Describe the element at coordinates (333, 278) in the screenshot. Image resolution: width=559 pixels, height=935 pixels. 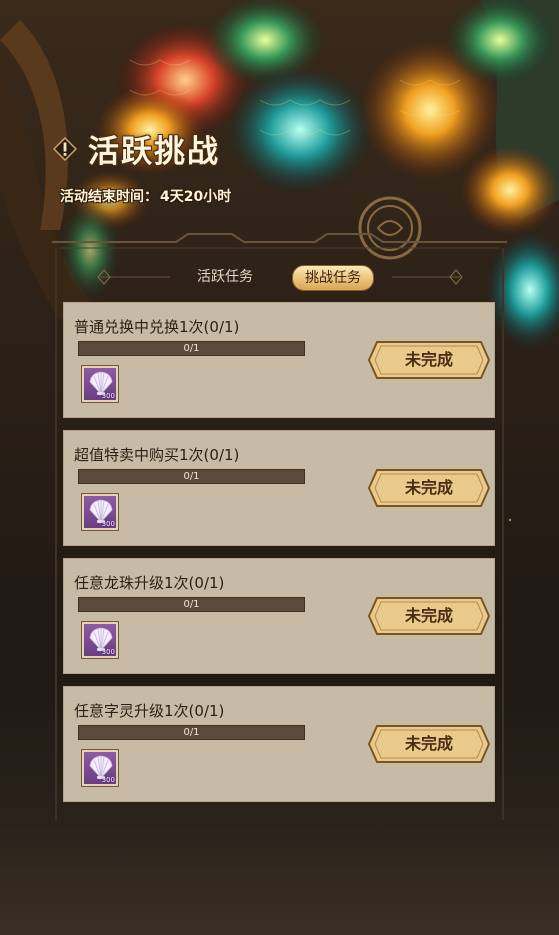
I see `tab-challenge-tasks: 挑战任务` at that location.